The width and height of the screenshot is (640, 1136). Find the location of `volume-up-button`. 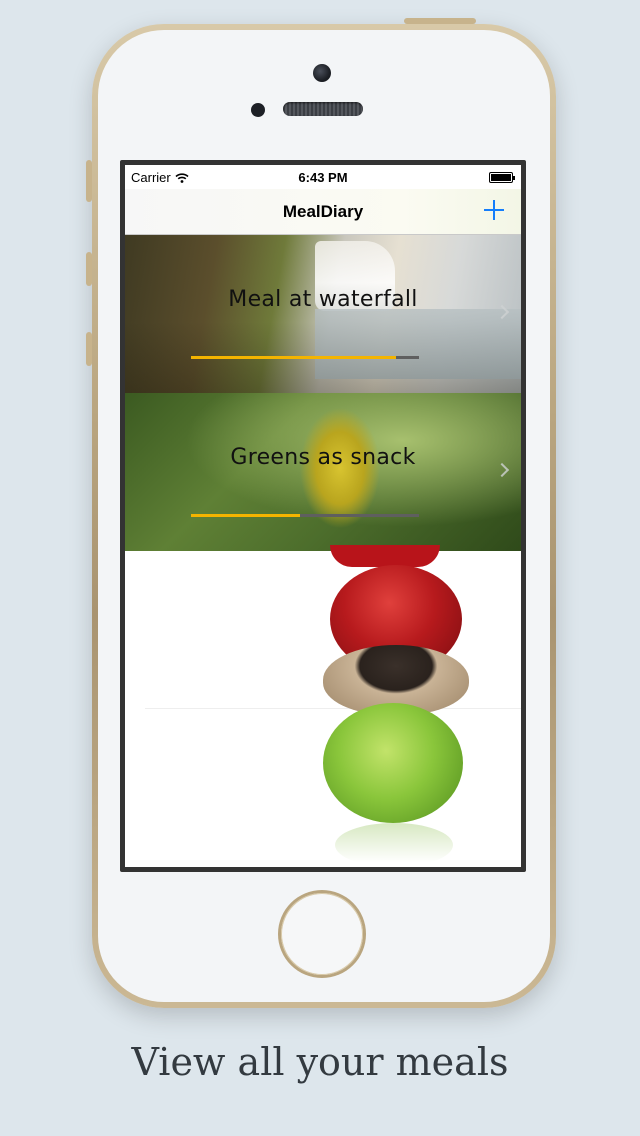

volume-up-button is located at coordinates (89, 269).